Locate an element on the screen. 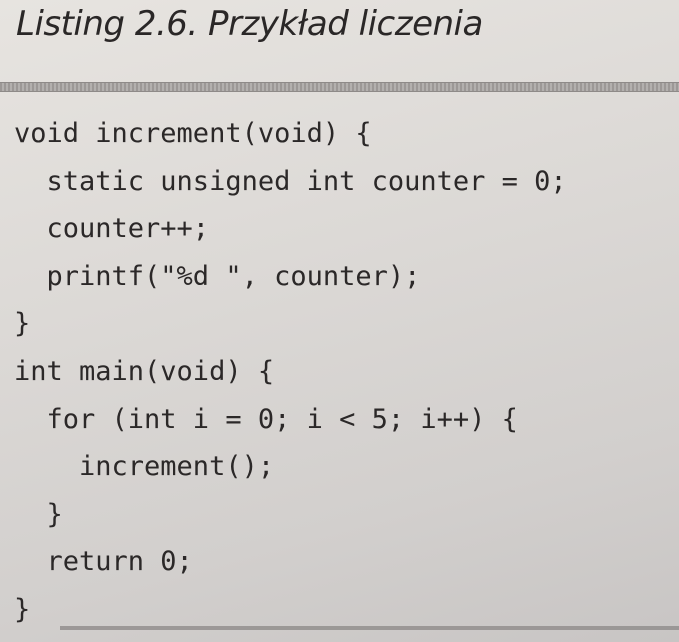  listing-title: Listing 2.6. Przykład liczenia is located at coordinates (249, 24).